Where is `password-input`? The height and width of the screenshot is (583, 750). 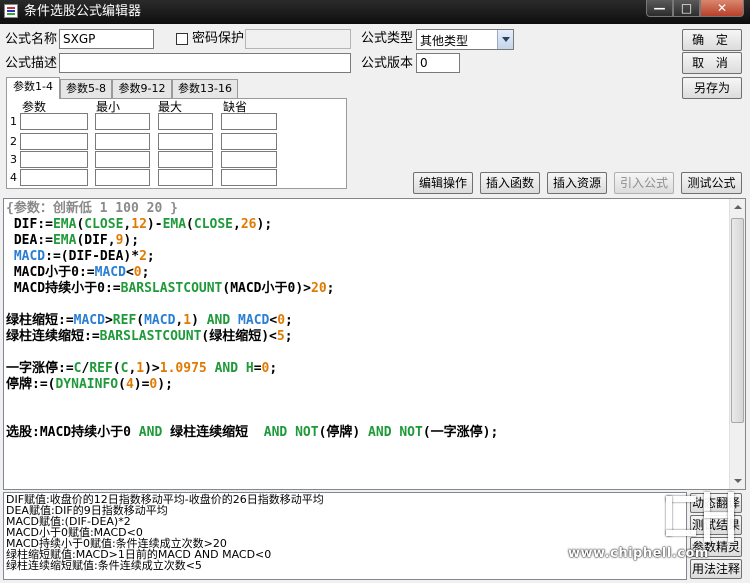
password-input is located at coordinates (298, 39).